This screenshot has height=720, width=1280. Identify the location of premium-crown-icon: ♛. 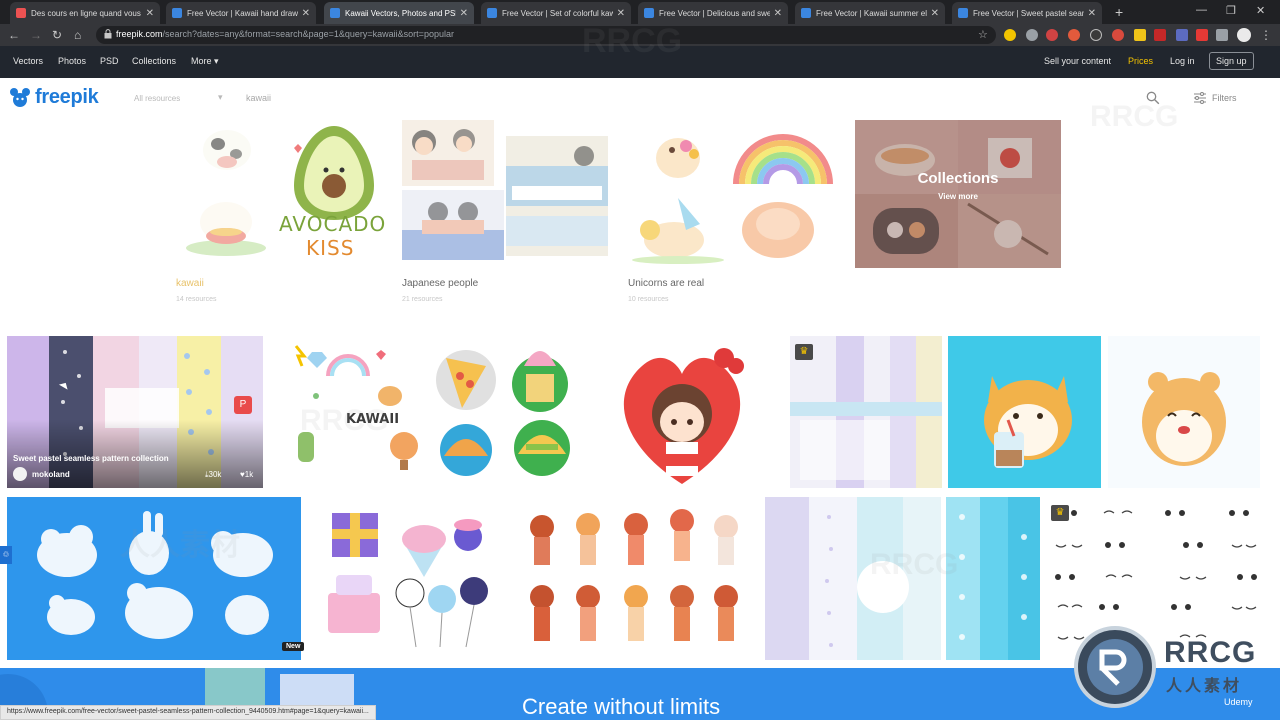
(804, 352).